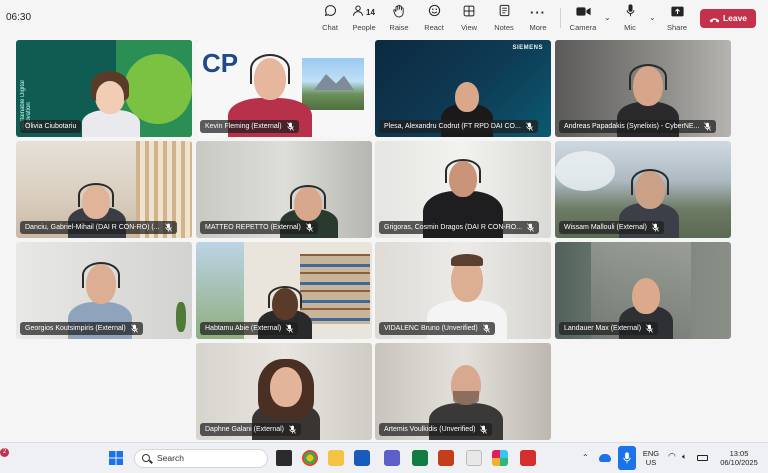 This screenshot has width=768, height=473. I want to click on onedrive-icon, so click(605, 458).